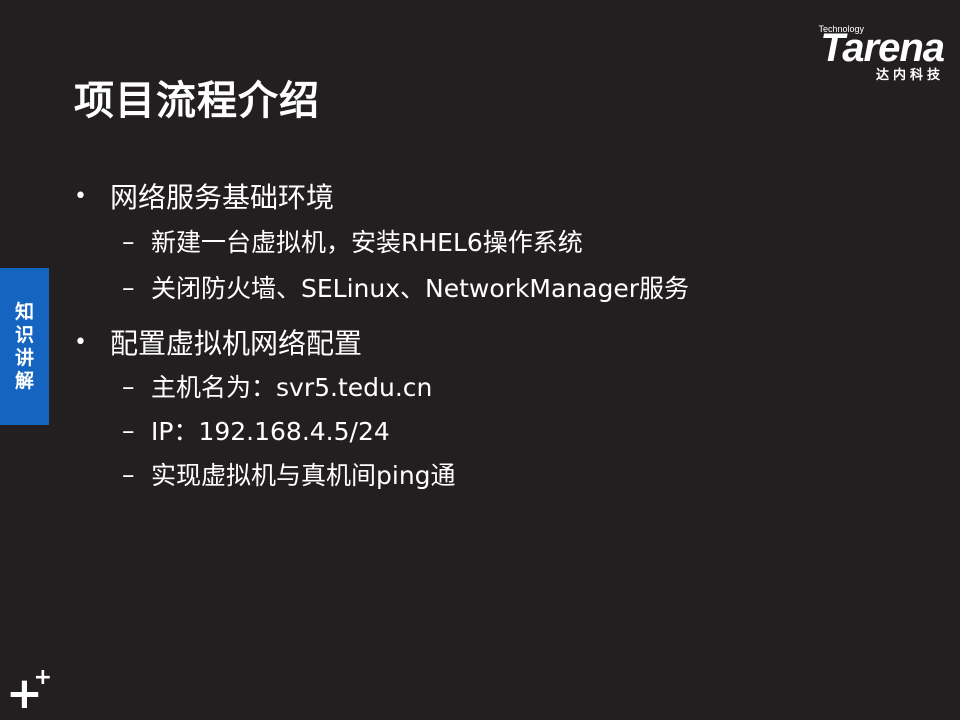 This screenshot has height=720, width=960. I want to click on sub-item-text: 主机名为：svr5.tedu.cn, so click(292, 387).